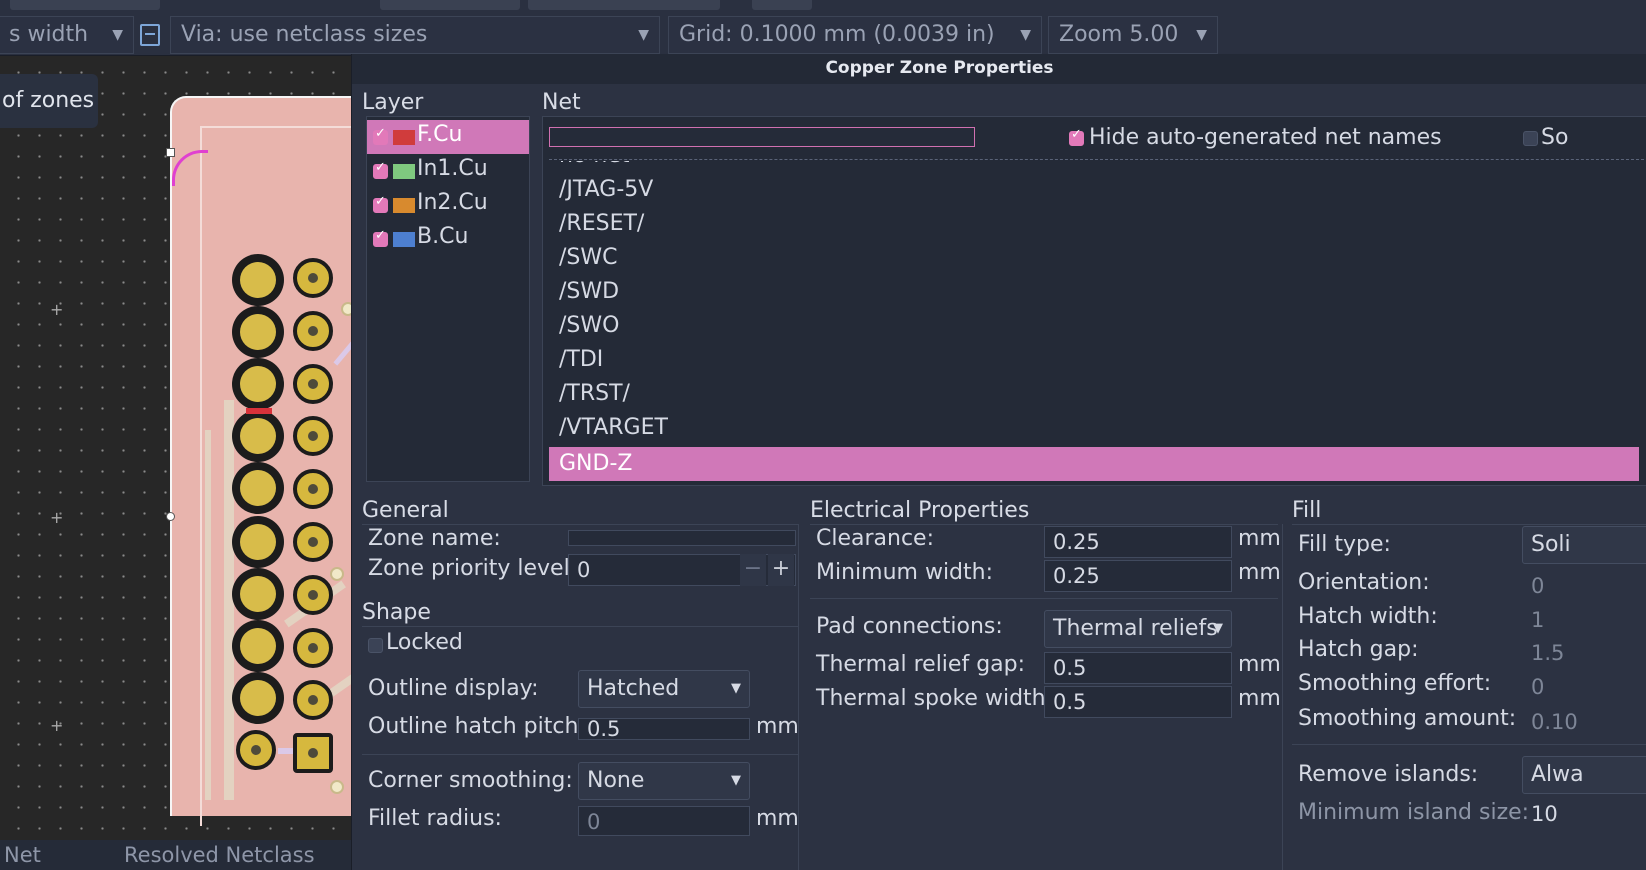 Image resolution: width=1646 pixels, height=870 pixels. I want to click on via-size-dropdown: Via: use netclass sizes ▼, so click(415, 35).